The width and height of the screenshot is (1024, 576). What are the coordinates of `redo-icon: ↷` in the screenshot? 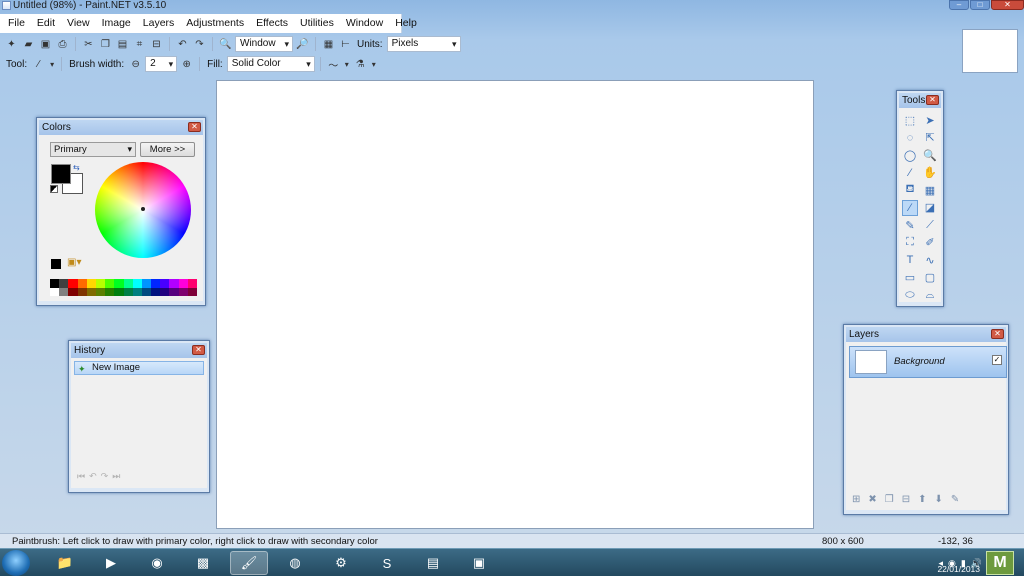 It's located at (199, 44).